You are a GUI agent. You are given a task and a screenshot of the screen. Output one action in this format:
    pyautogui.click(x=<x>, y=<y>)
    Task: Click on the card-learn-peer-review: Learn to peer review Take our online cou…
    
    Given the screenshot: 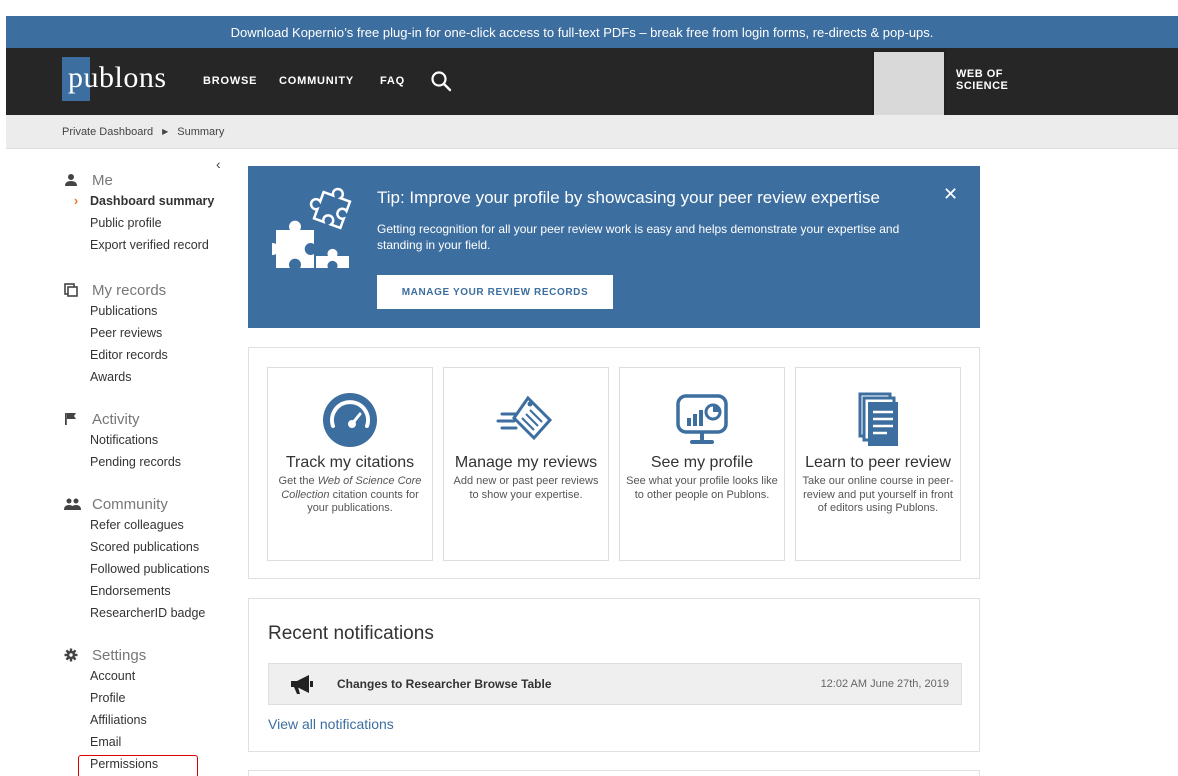 What is the action you would take?
    pyautogui.click(x=878, y=464)
    